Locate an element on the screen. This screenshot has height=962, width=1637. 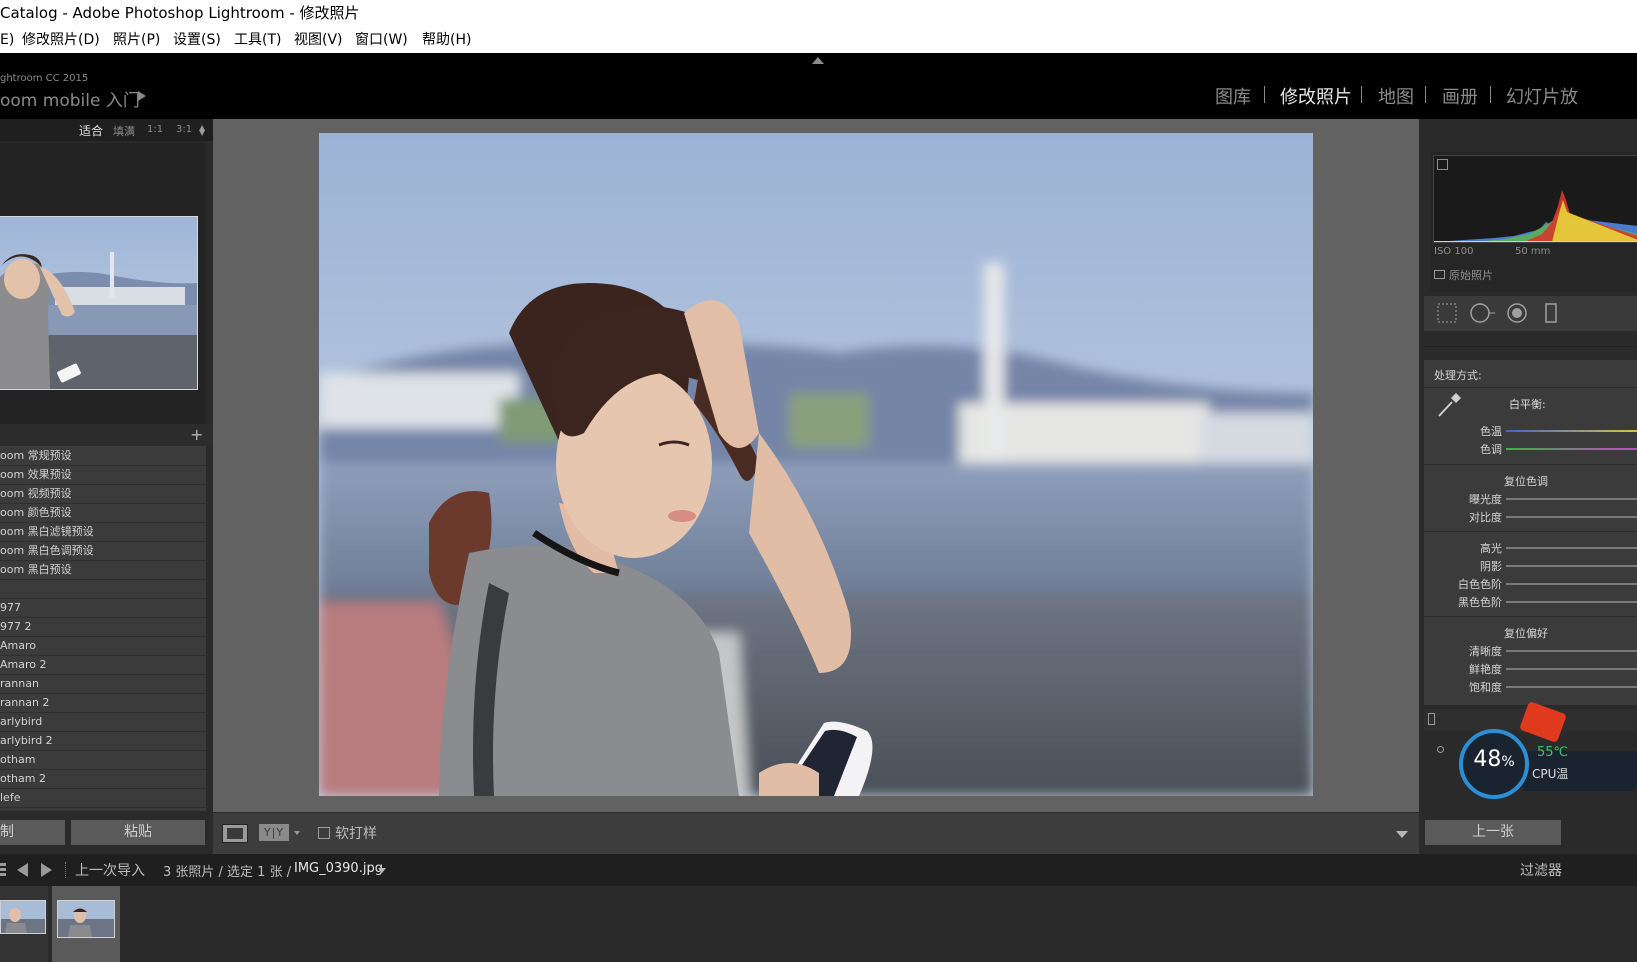
preset-item: rannan 2 is located at coordinates (103, 703).